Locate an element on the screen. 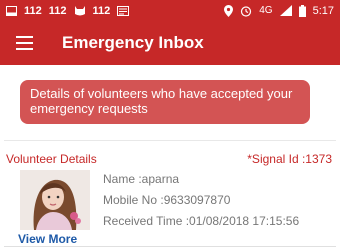 This screenshot has height=249, width=340. status-left-icons: 112 112 112 is located at coordinates (65, 10).